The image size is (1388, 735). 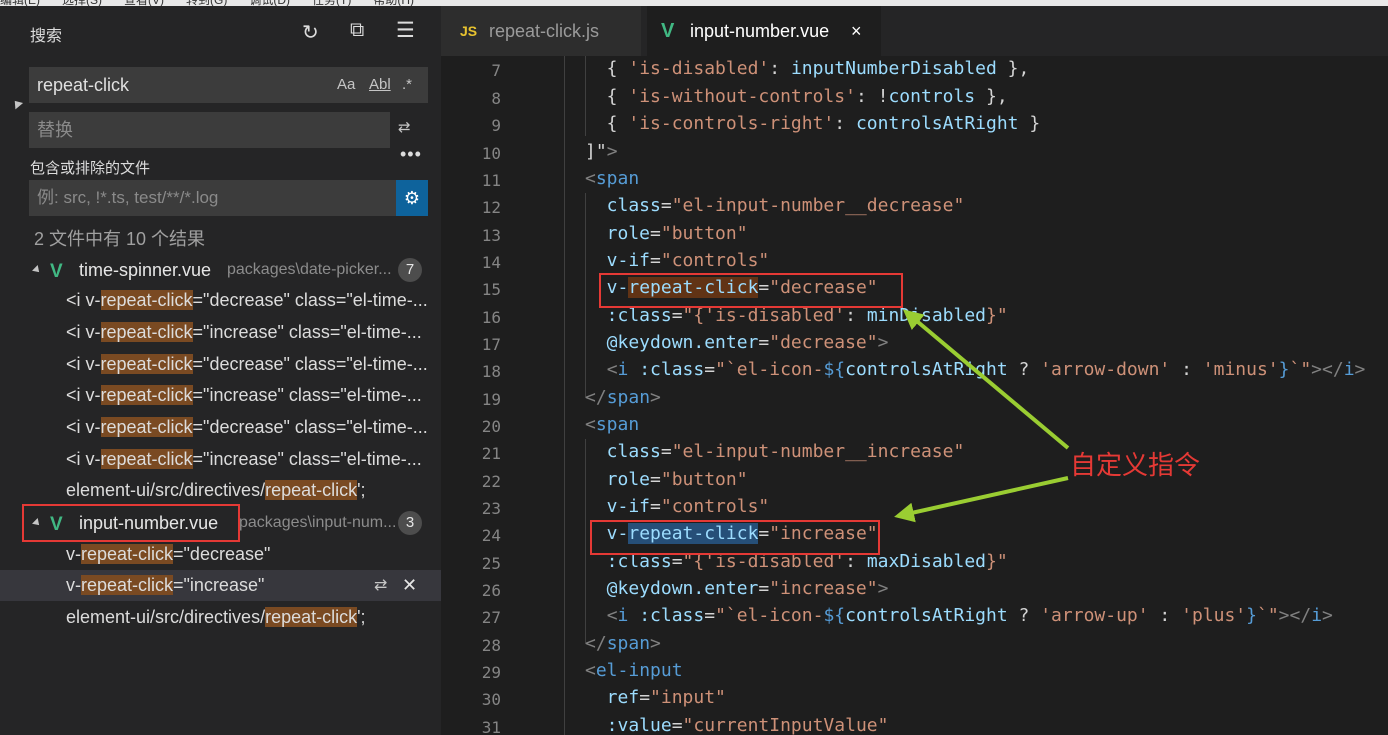 I want to click on annotation-arrow-increase, so click(x=981, y=499).